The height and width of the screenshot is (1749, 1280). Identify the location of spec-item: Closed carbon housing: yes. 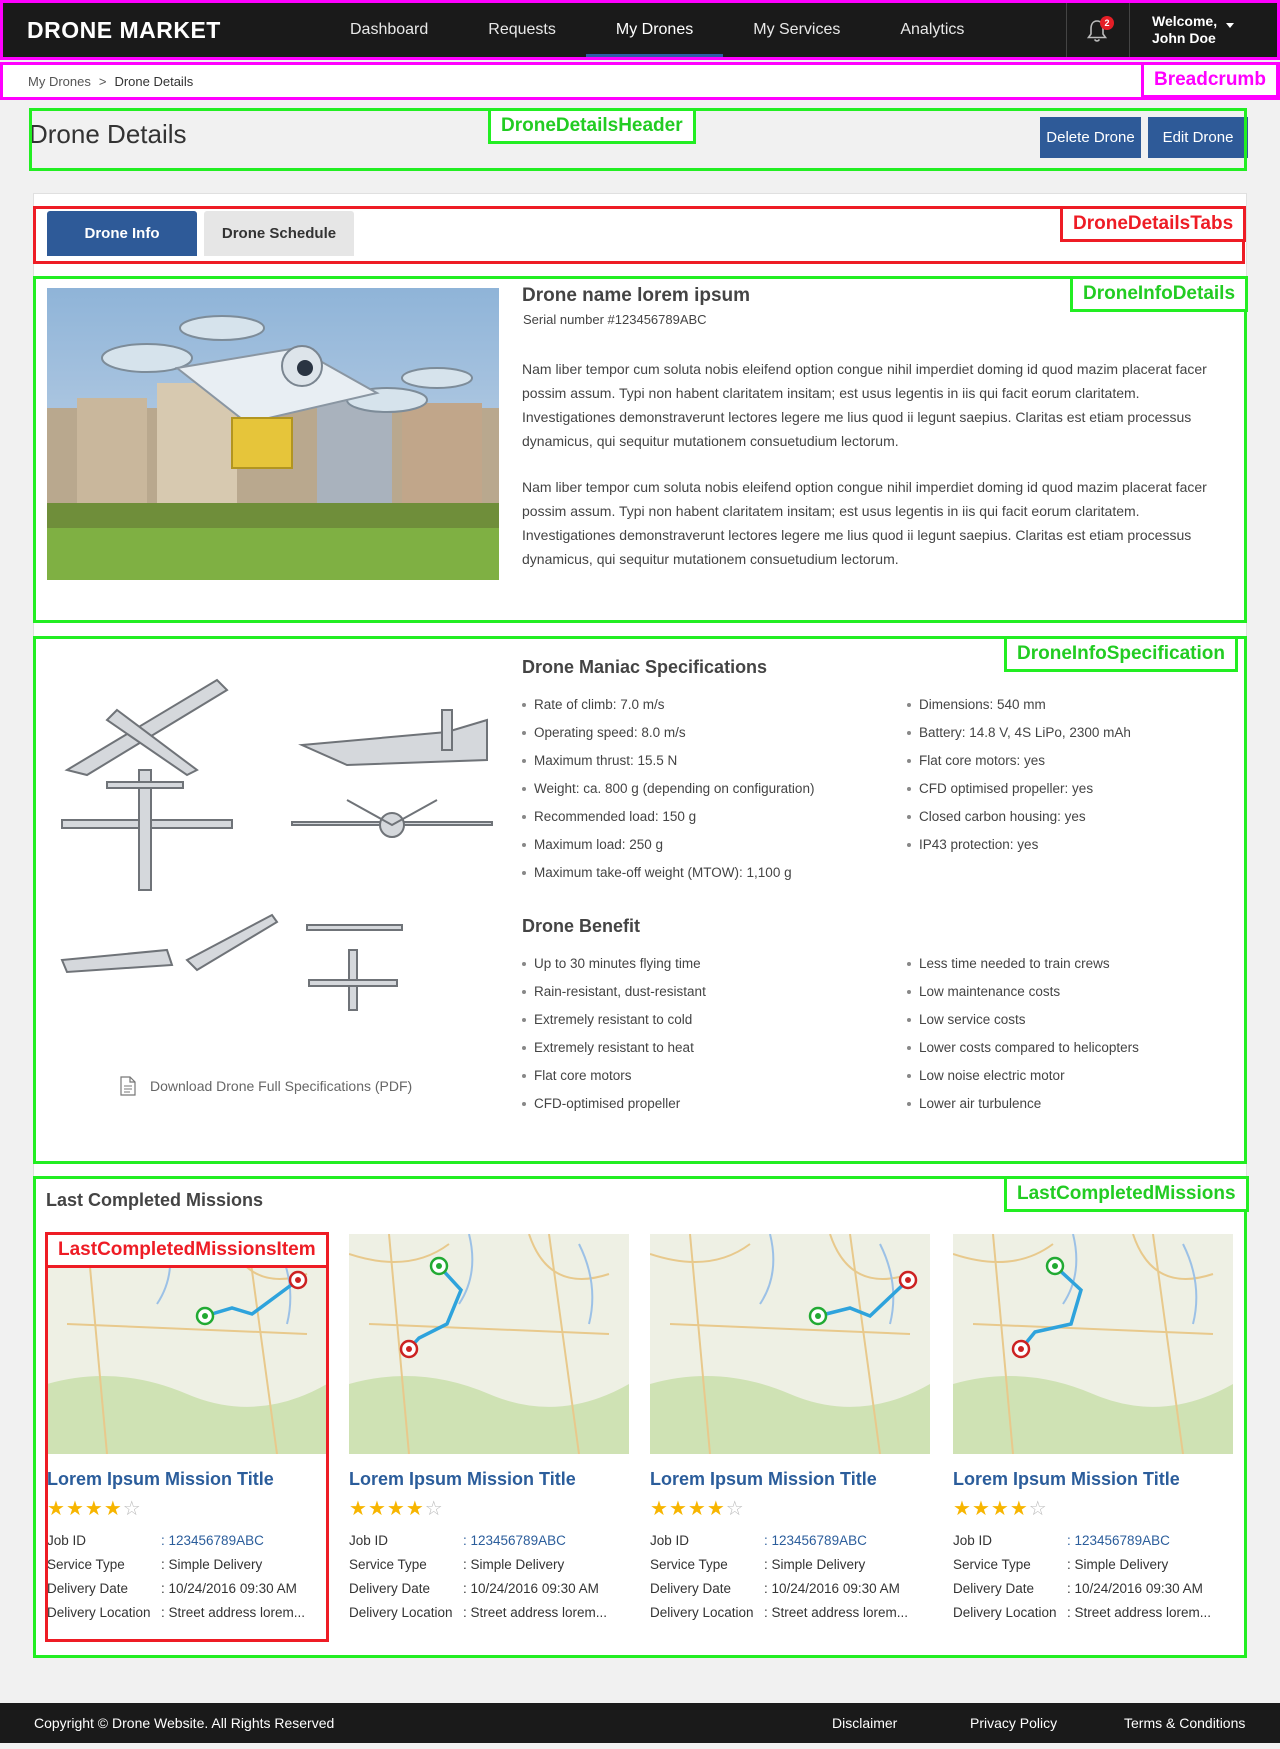
(1067, 817).